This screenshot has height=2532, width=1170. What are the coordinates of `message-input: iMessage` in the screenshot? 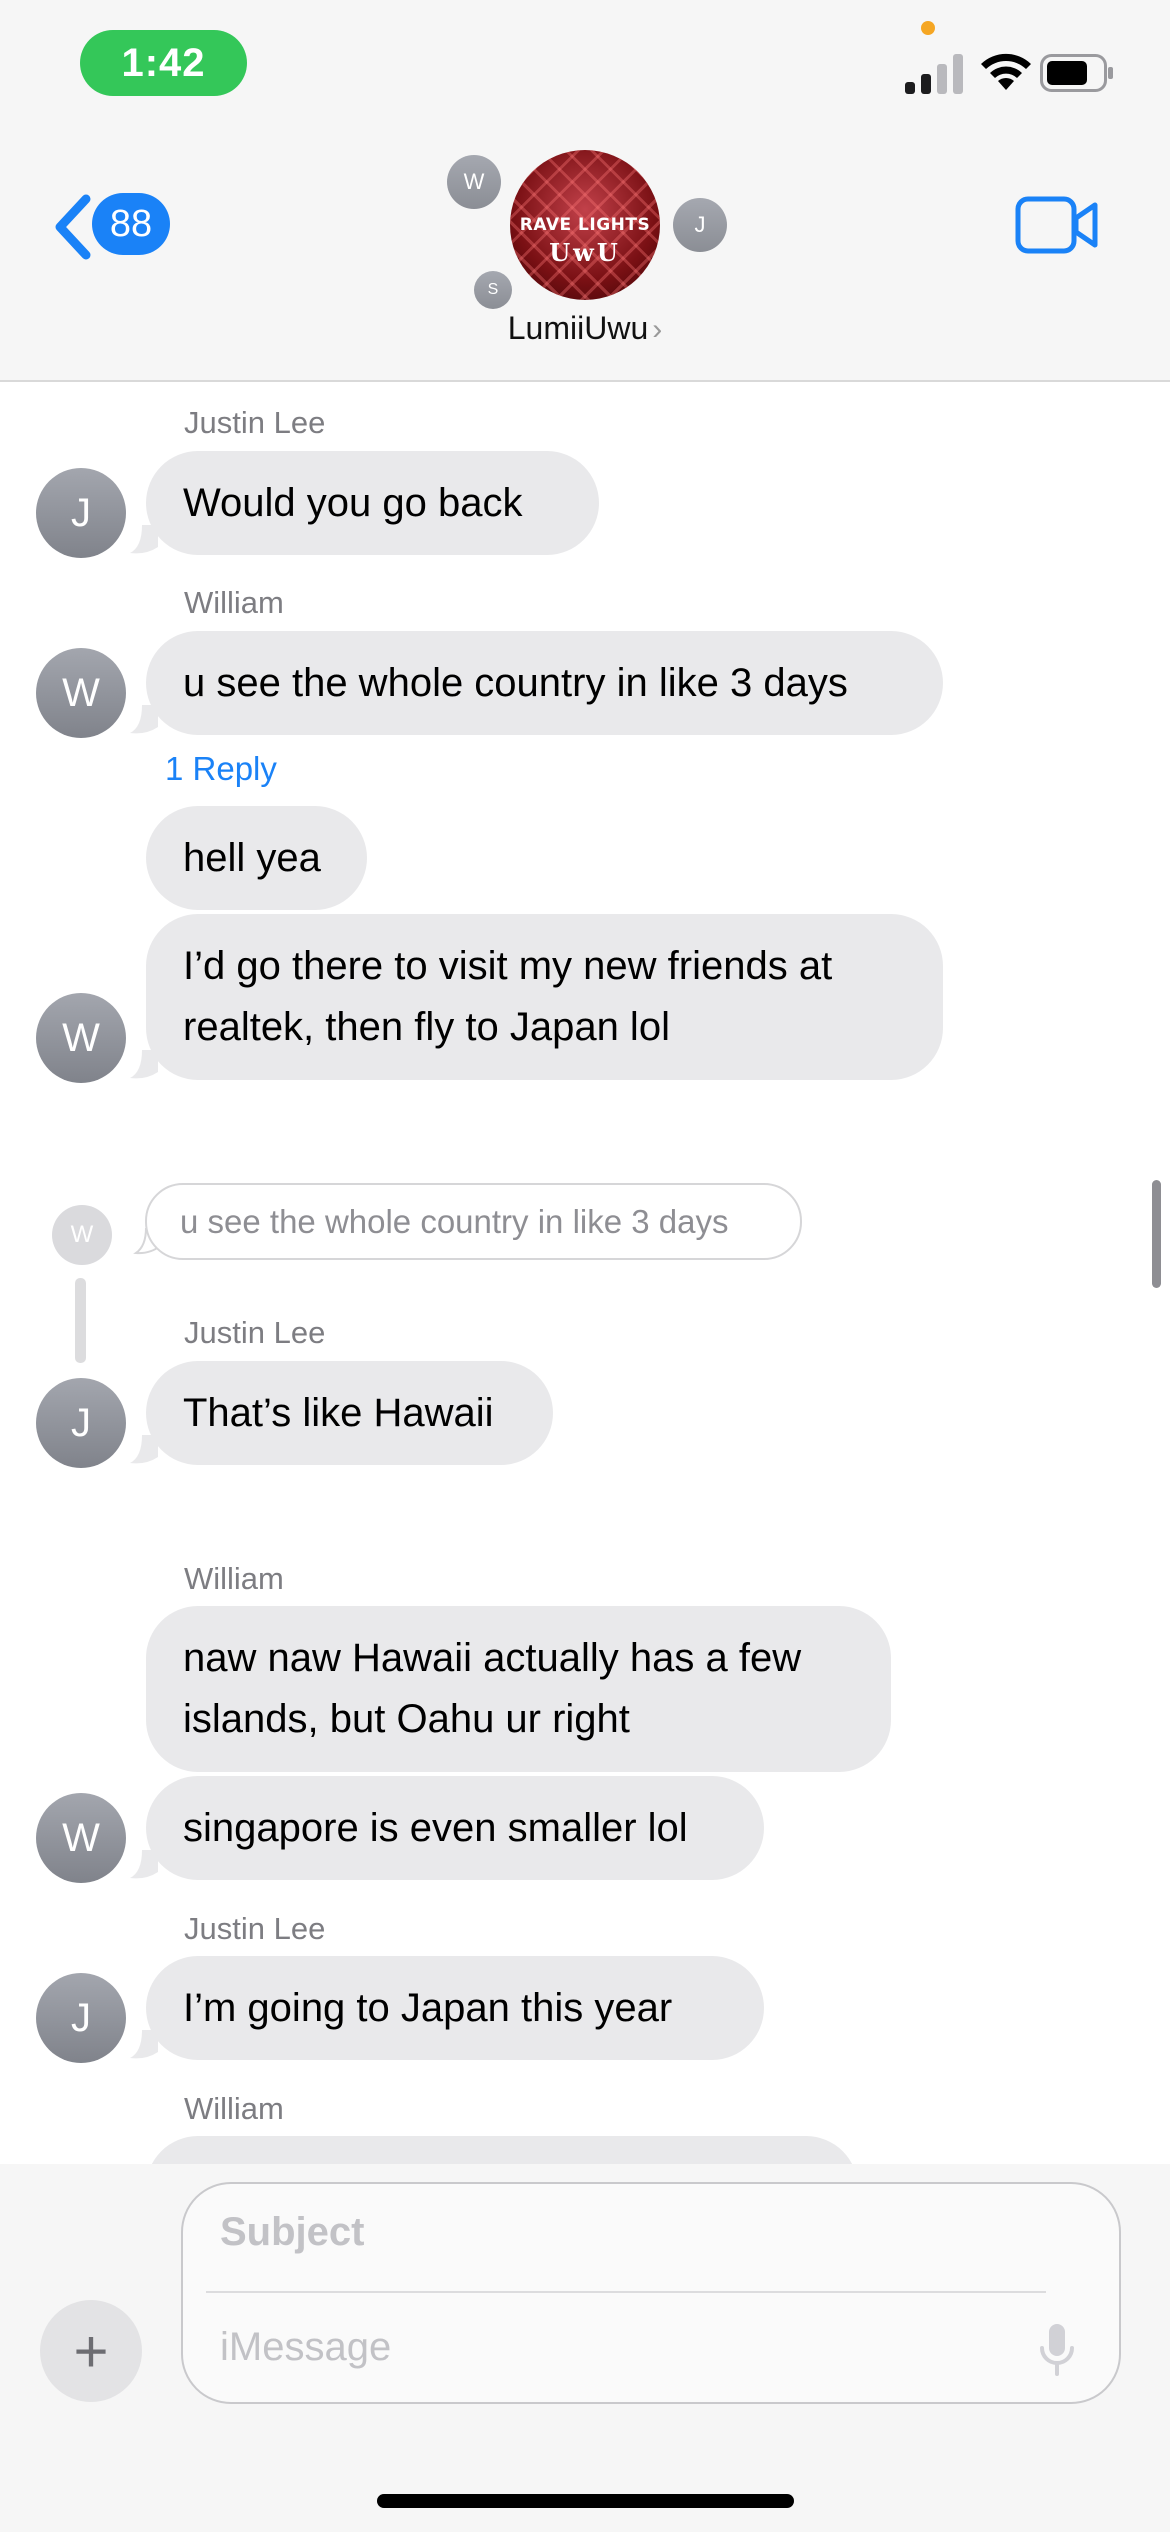 It's located at (305, 2347).